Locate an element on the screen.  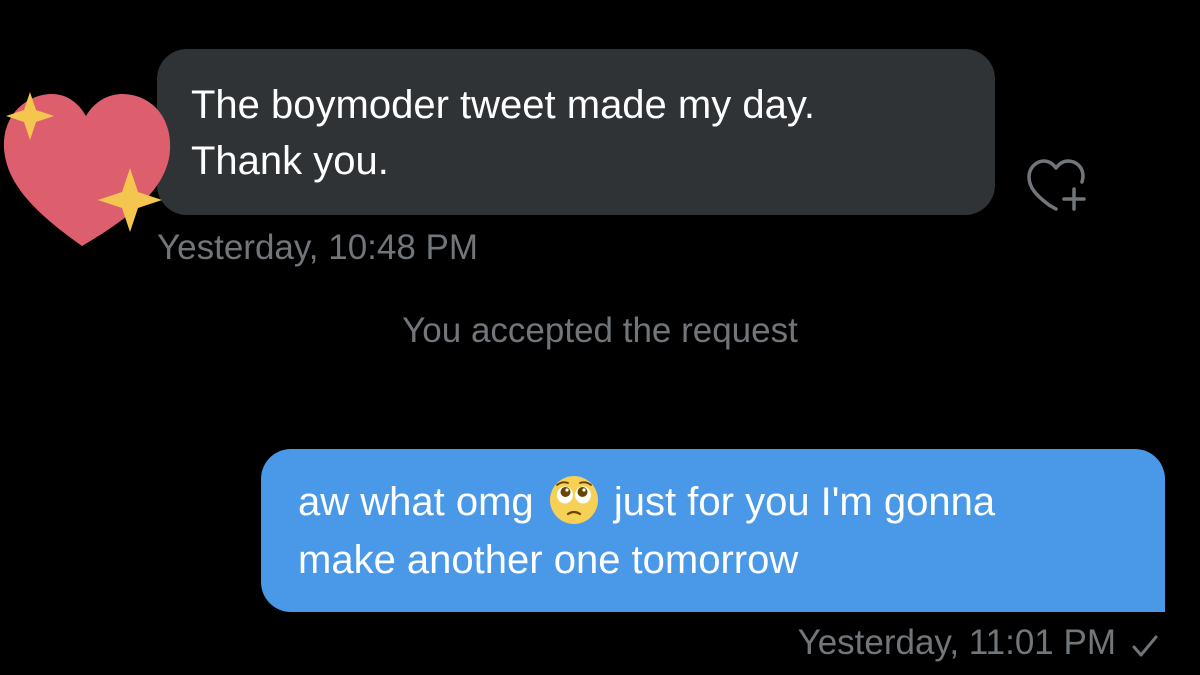
sent-message-text-before-emoji: aw what omg is located at coordinates (416, 502).